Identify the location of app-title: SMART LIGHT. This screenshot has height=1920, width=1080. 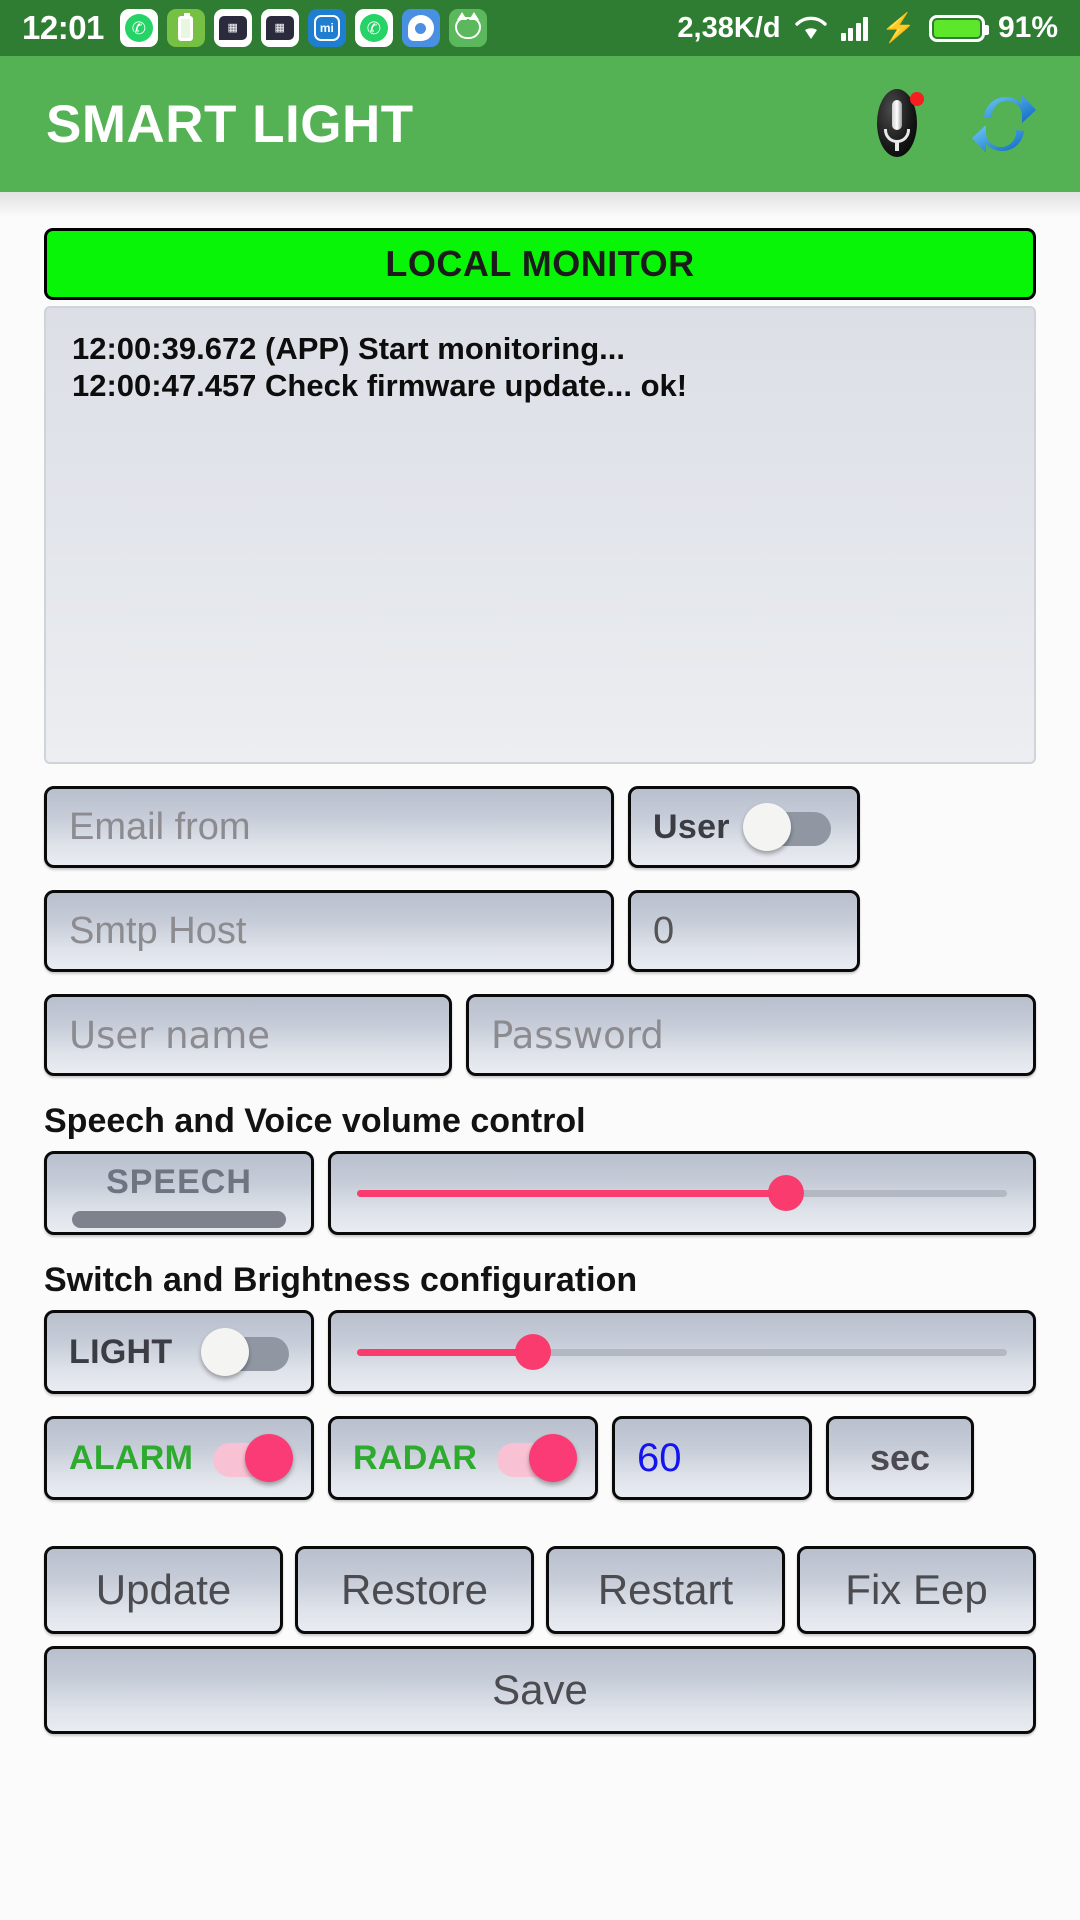
(230, 124).